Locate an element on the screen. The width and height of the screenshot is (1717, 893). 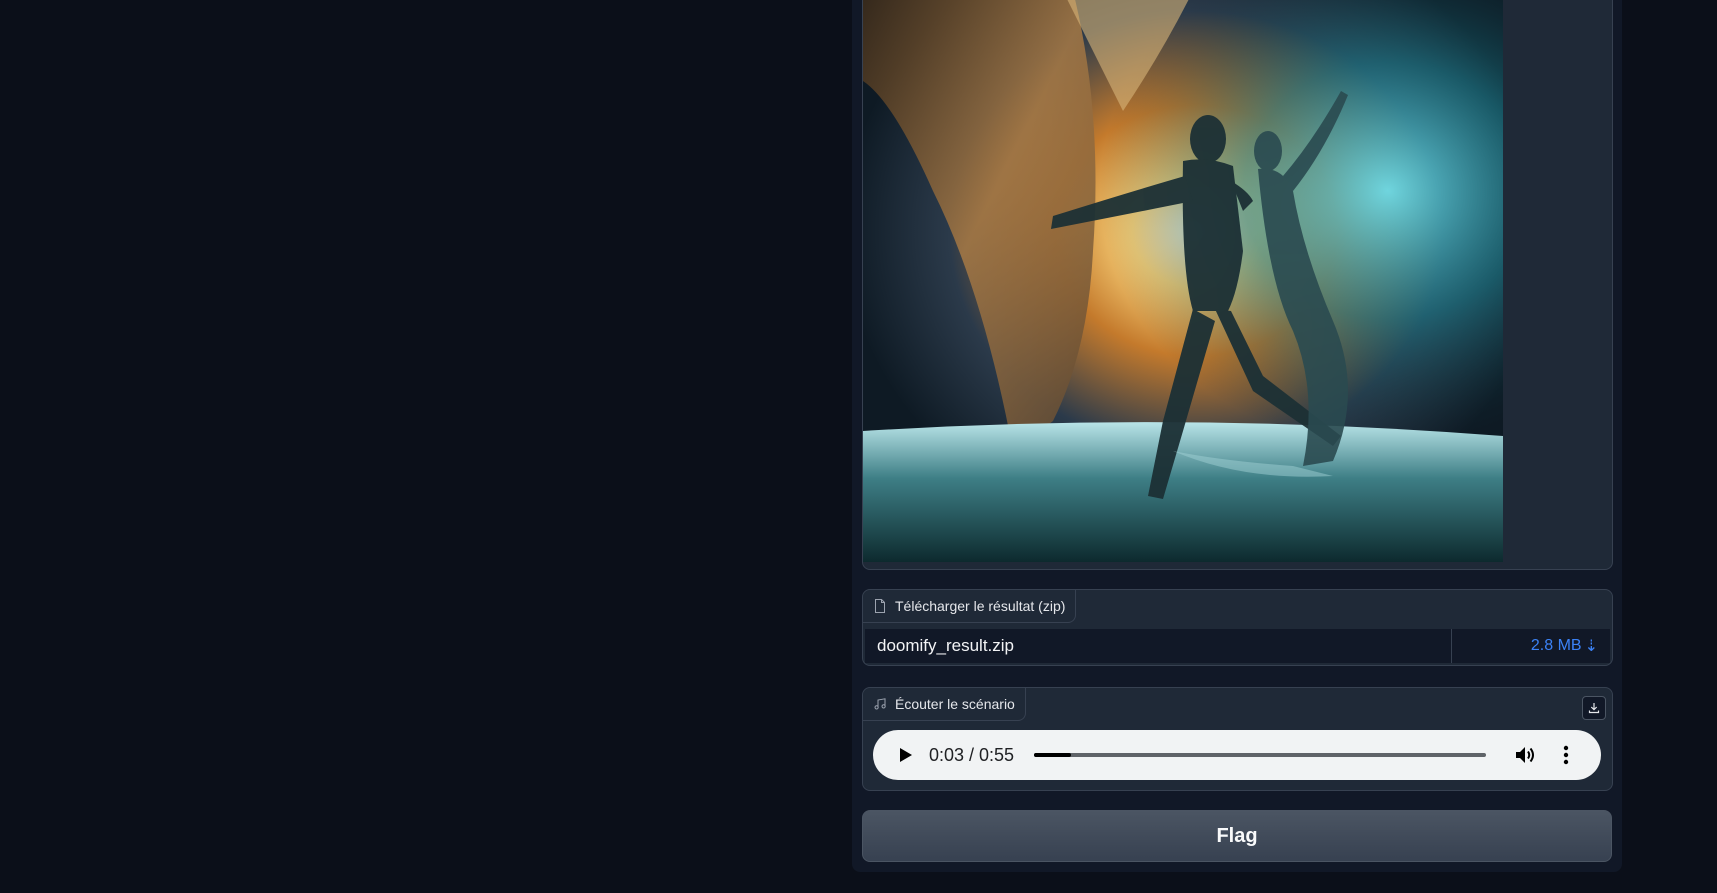
download-audio-button is located at coordinates (1594, 708).